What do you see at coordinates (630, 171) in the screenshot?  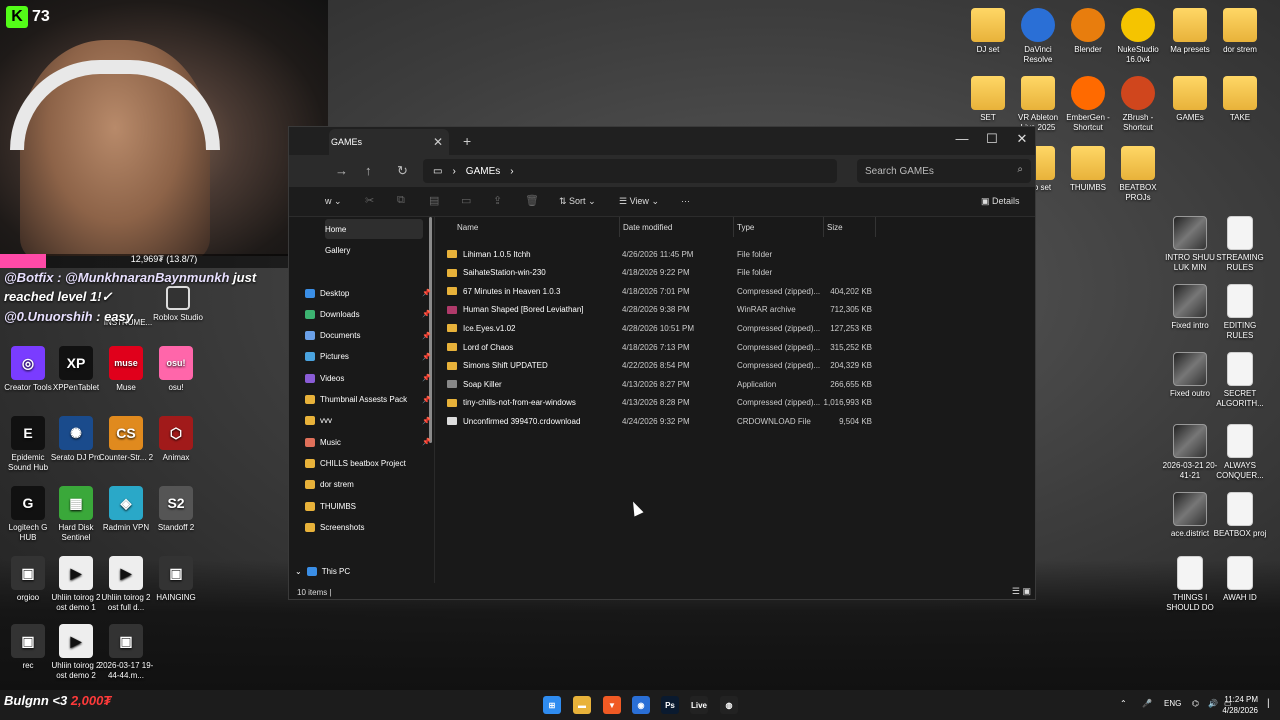 I see `address-field: ▭ › GAMEs ›` at bounding box center [630, 171].